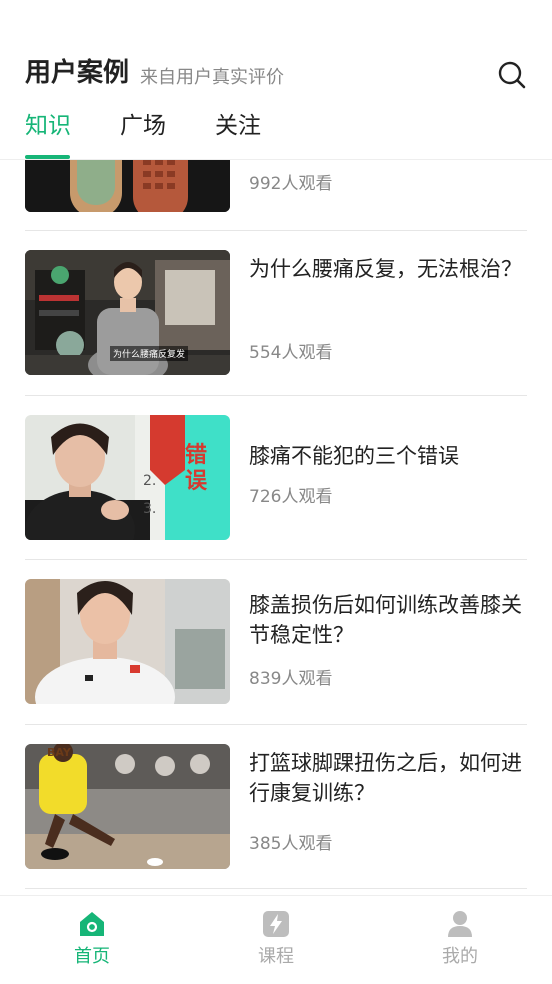 The width and height of the screenshot is (552, 984). Describe the element at coordinates (386, 456) in the screenshot. I see `article-title: 膝痛不能犯的三个错误` at that location.